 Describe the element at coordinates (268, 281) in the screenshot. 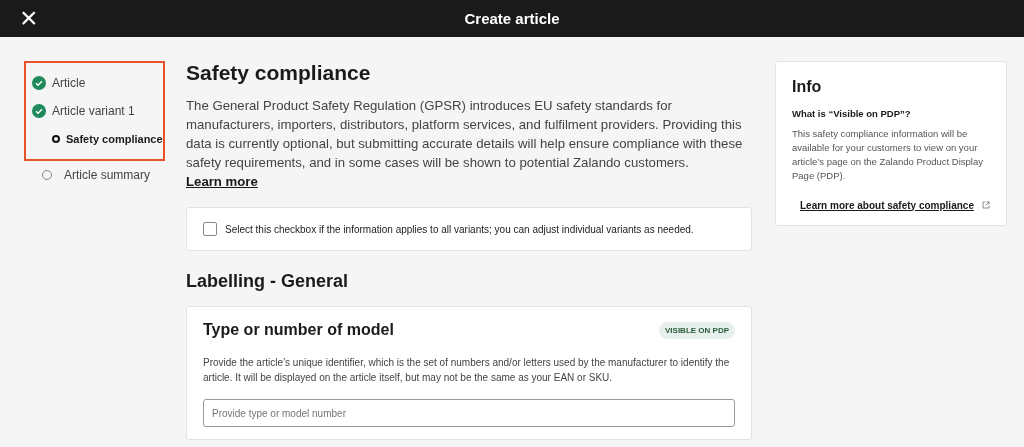

I see `section-title: Labelling - General` at that location.